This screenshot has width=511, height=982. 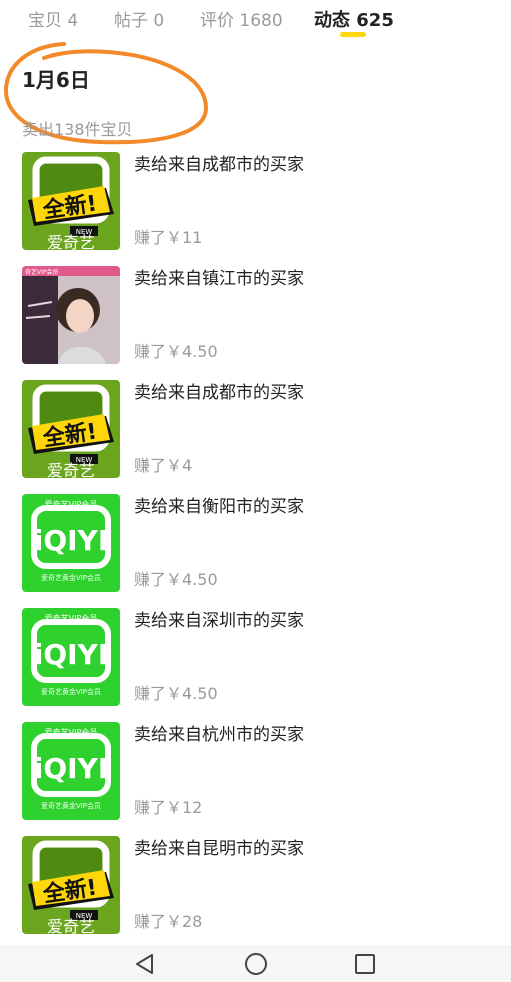 I want to click on active-tab-indicator, so click(x=353, y=34).